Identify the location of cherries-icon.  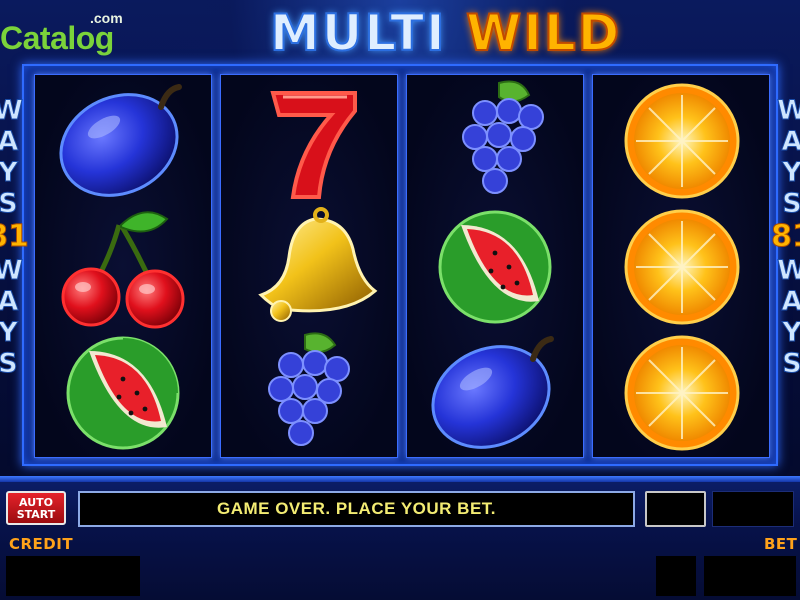
(124, 267).